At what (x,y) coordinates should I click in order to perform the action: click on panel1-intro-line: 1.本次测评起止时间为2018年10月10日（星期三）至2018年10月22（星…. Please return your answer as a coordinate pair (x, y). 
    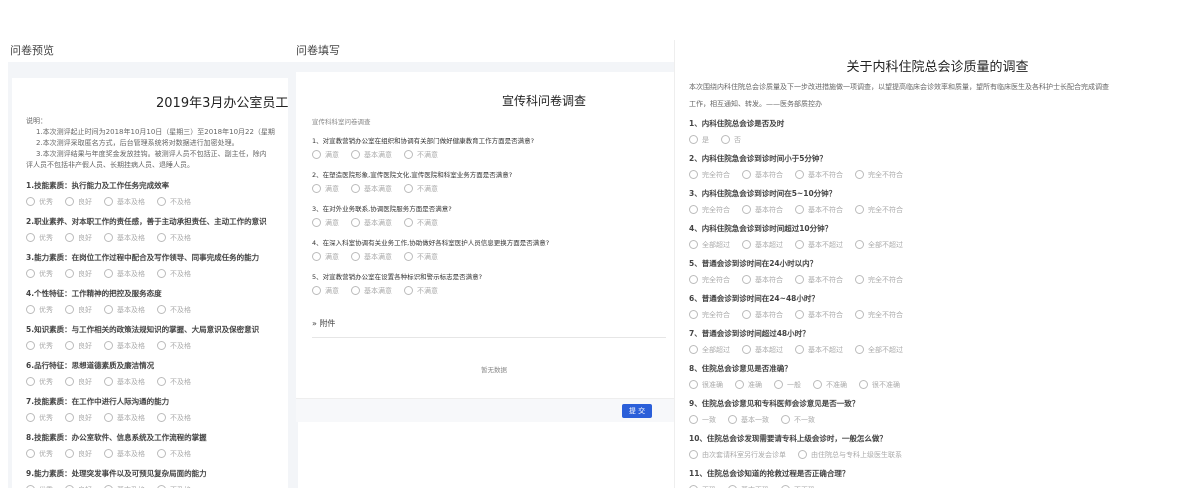
    Looking at the image, I should click on (155, 132).